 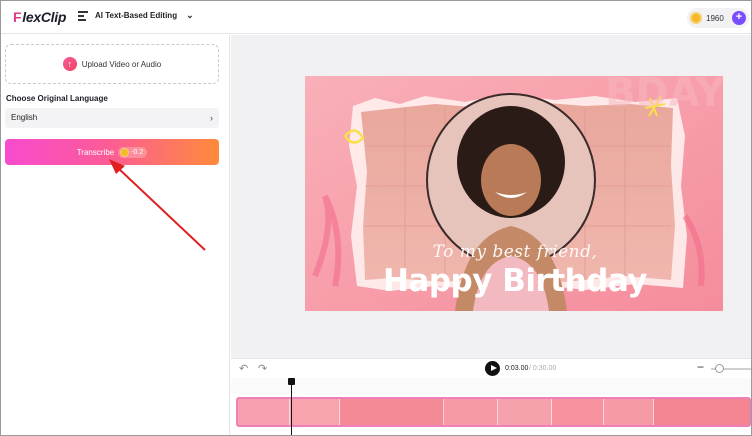 What do you see at coordinates (95, 152) in the screenshot?
I see `transcribe-label: Transcribe` at bounding box center [95, 152].